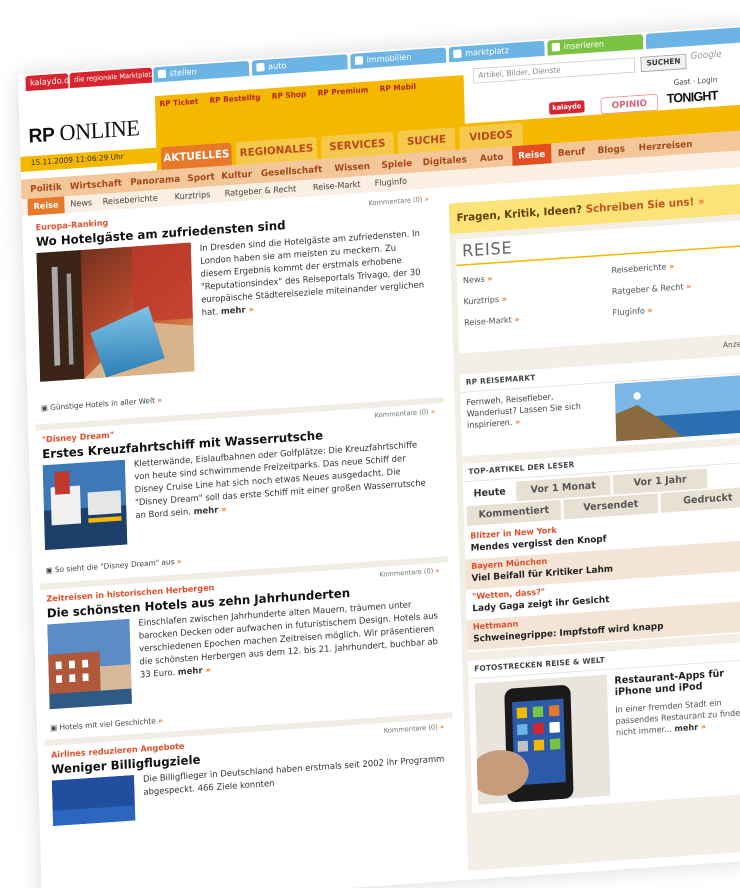  I want to click on airplane-image, so click(93, 800).